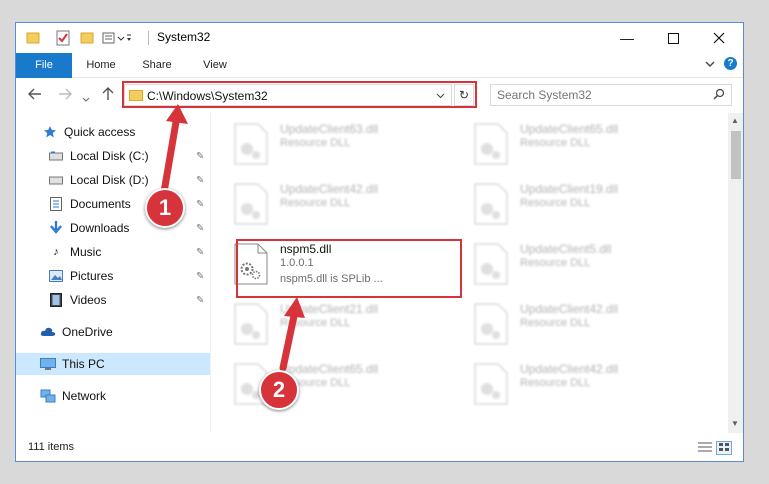 The width and height of the screenshot is (769, 484). What do you see at coordinates (165, 208) in the screenshot?
I see `step-1-badge: 1` at bounding box center [165, 208].